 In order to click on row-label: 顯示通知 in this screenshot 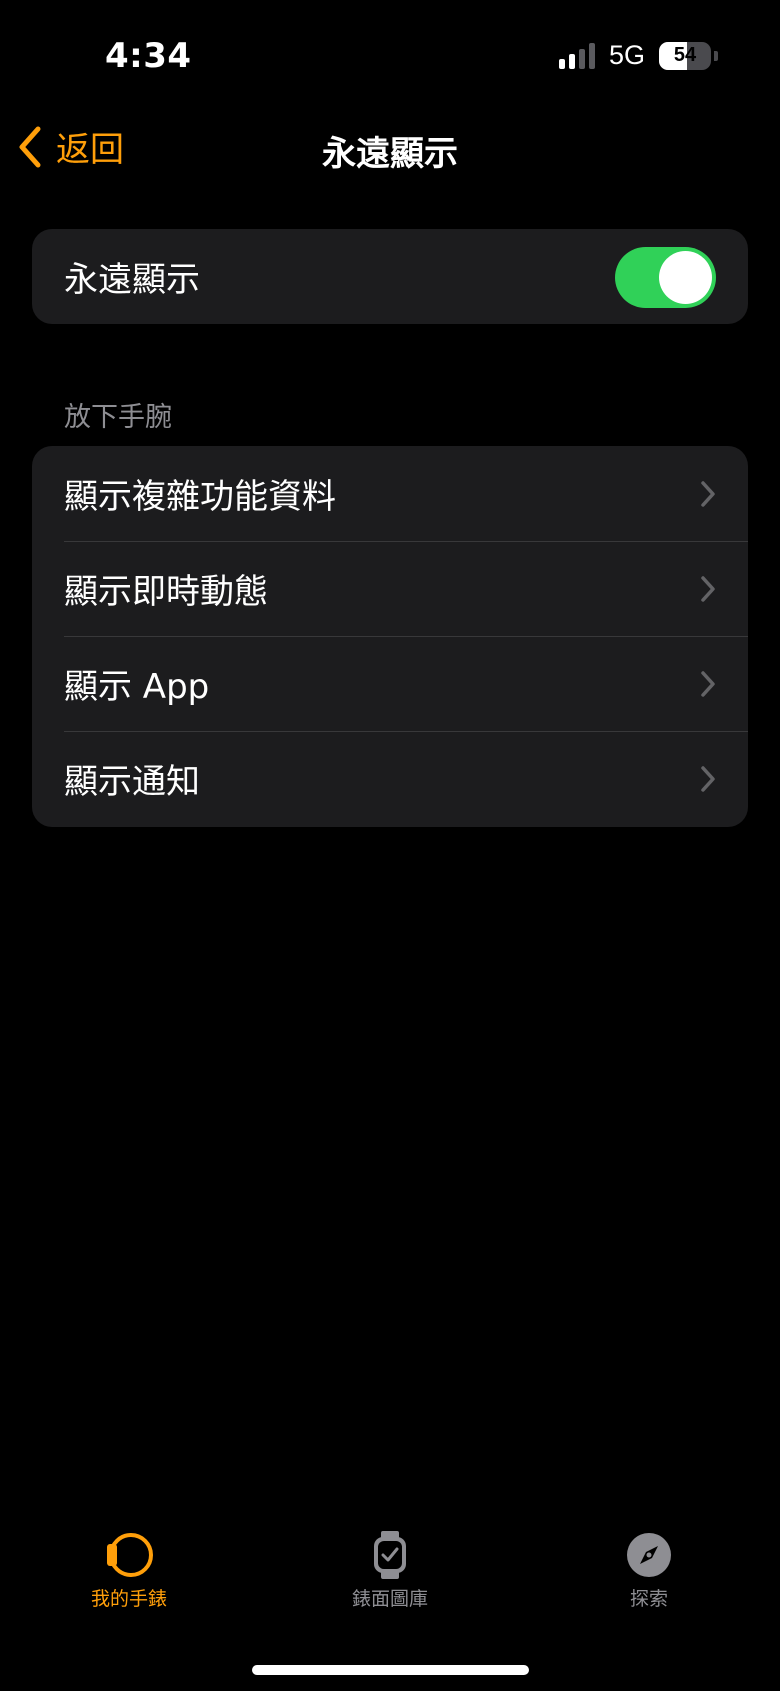, I will do `click(132, 782)`.